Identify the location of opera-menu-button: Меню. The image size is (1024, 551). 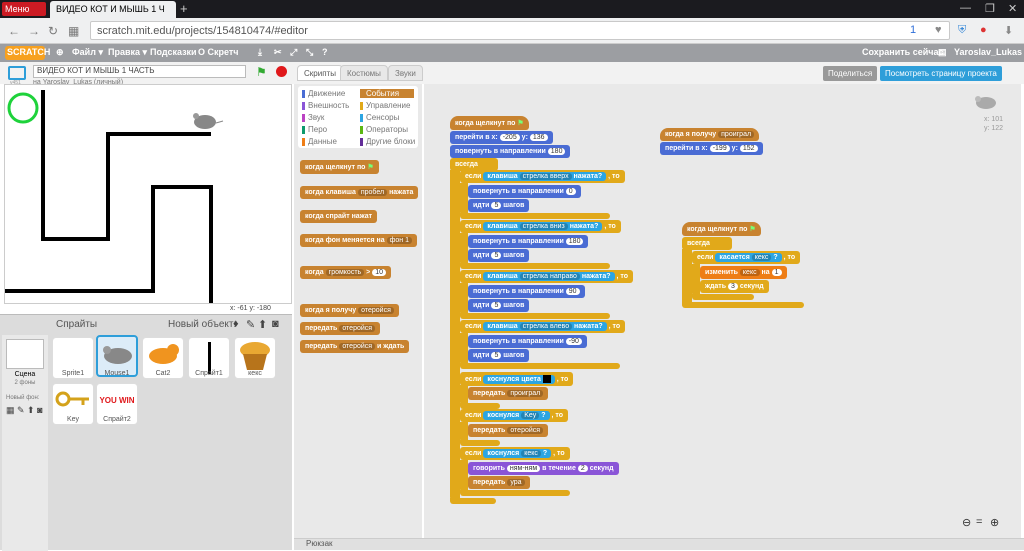
(24, 9).